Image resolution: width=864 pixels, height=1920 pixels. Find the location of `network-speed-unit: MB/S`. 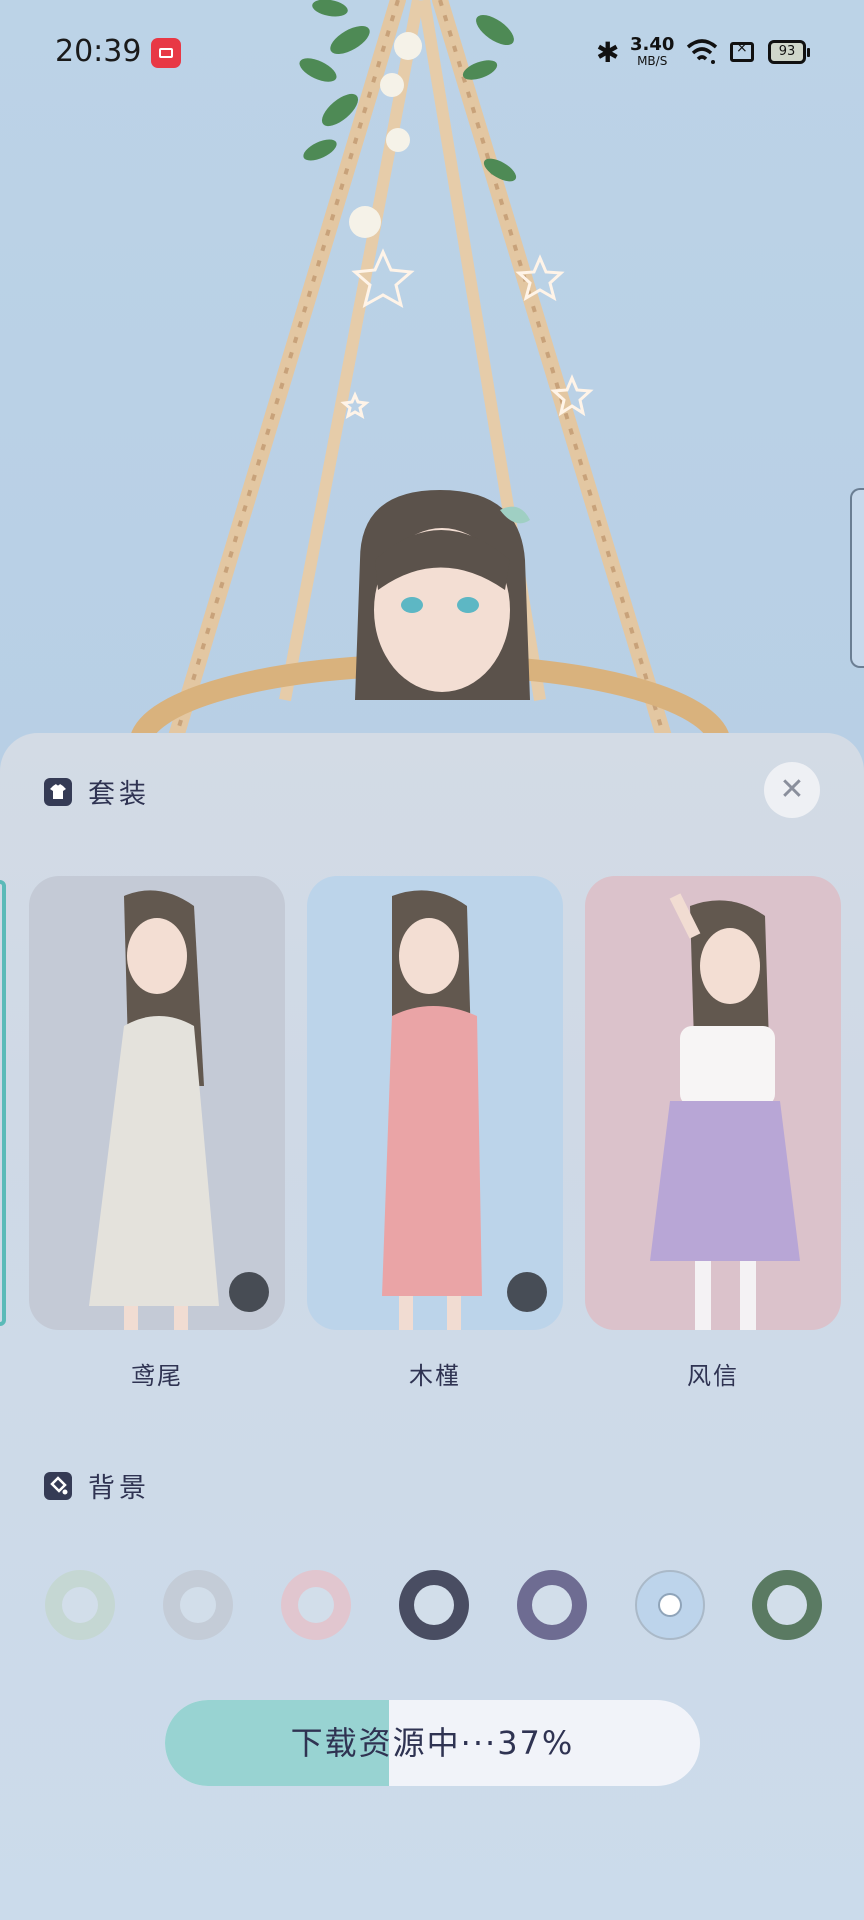

network-speed-unit: MB/S is located at coordinates (652, 61).